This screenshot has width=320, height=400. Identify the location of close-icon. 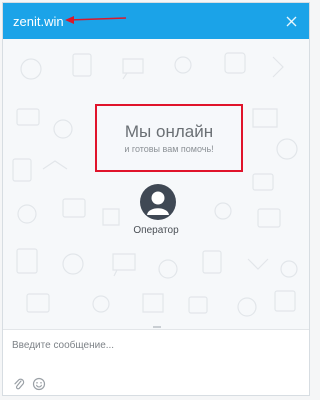
(291, 21).